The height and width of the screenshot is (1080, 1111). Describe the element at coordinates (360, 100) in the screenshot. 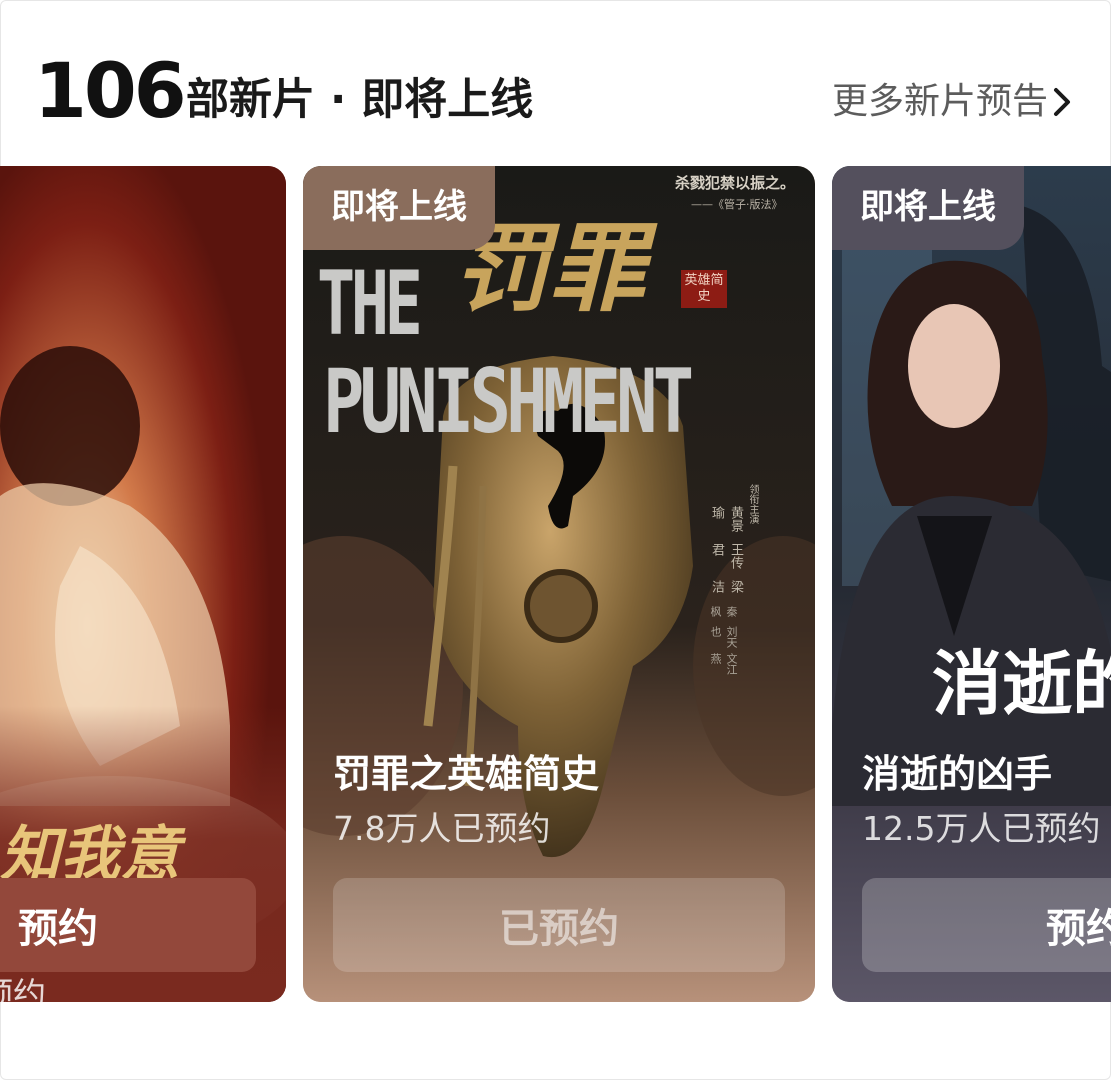

I see `section-title: 部新片 · 即将上线` at that location.